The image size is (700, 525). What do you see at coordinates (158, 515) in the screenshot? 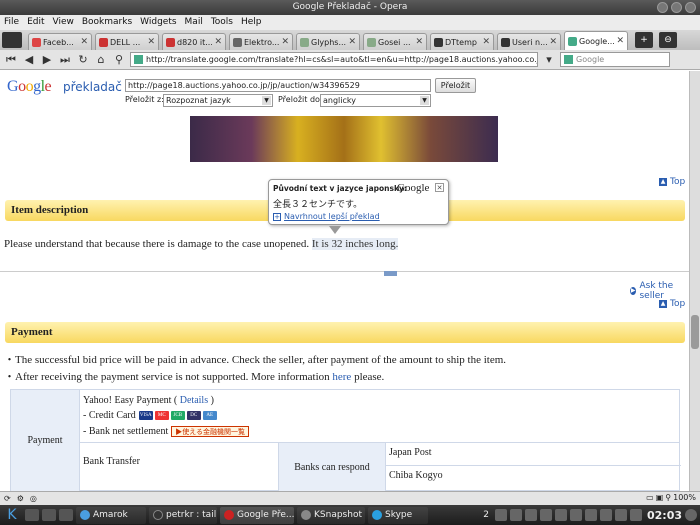
I see `terminal-icon` at bounding box center [158, 515].